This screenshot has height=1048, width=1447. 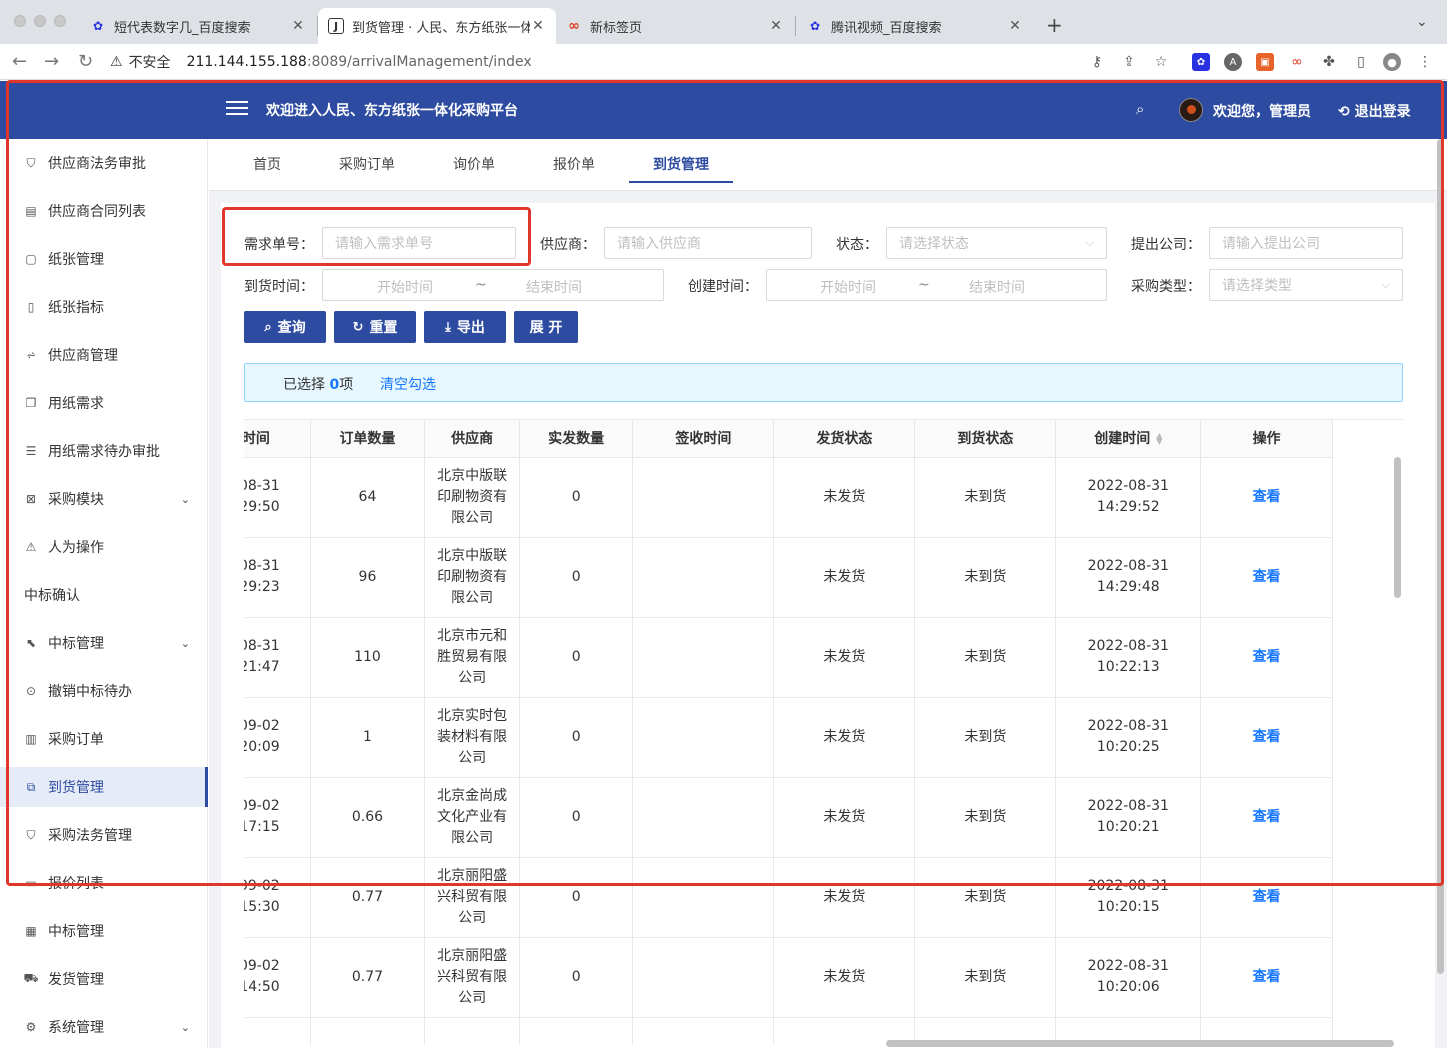 I want to click on company-input: 请输入提出公司, so click(x=1306, y=243).